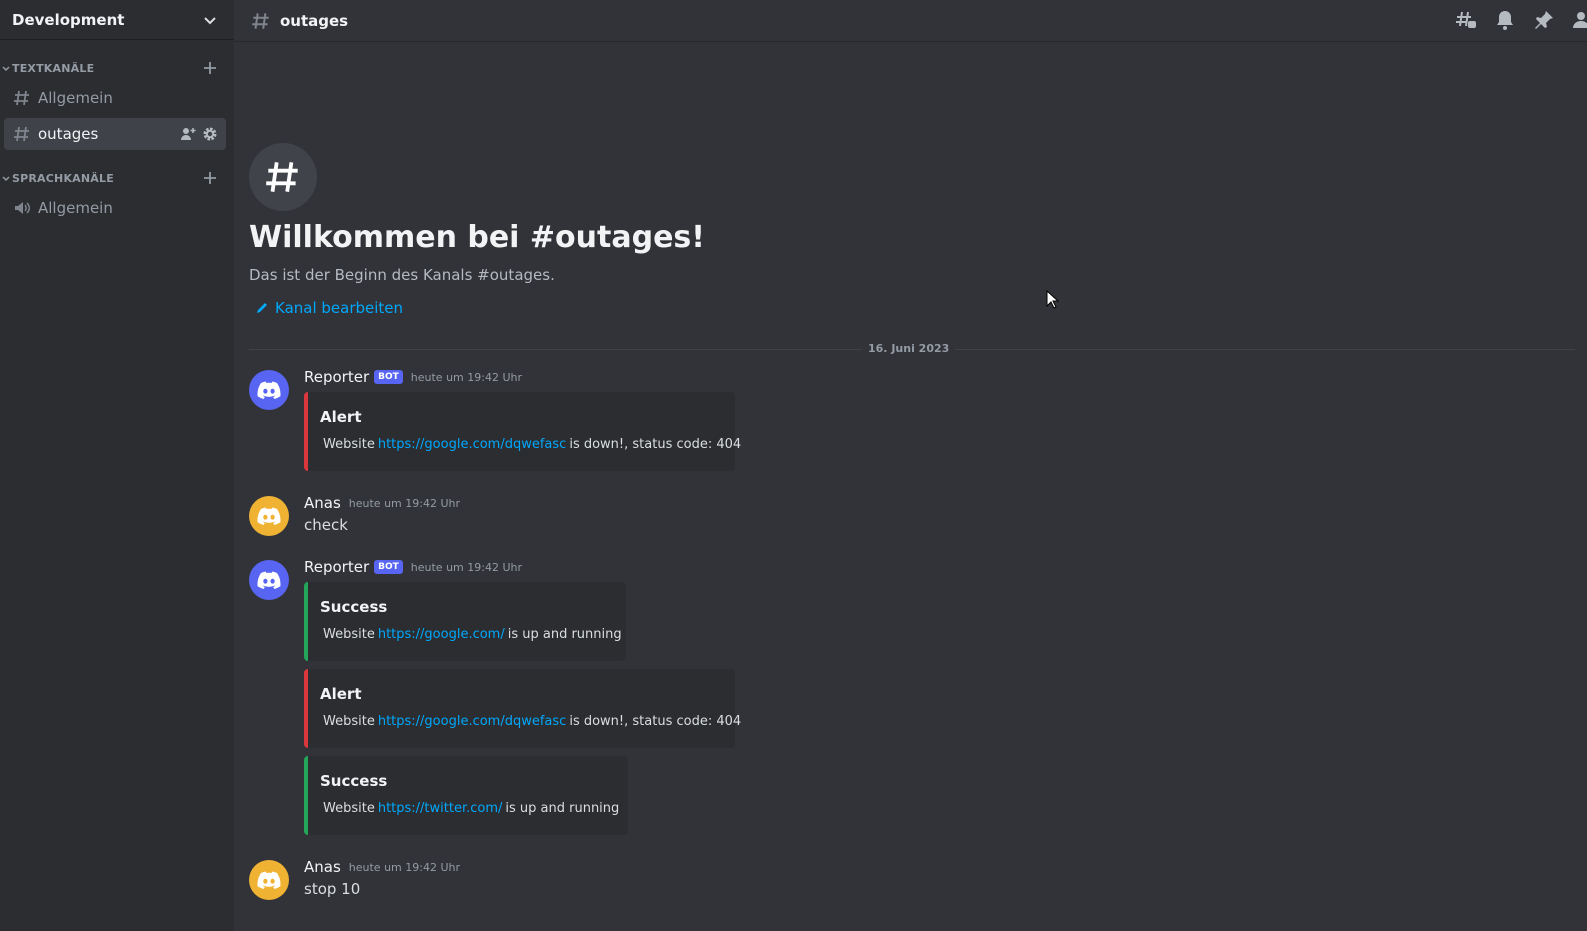 The height and width of the screenshot is (931, 1587). I want to click on message-content: stop 10, so click(332, 889).